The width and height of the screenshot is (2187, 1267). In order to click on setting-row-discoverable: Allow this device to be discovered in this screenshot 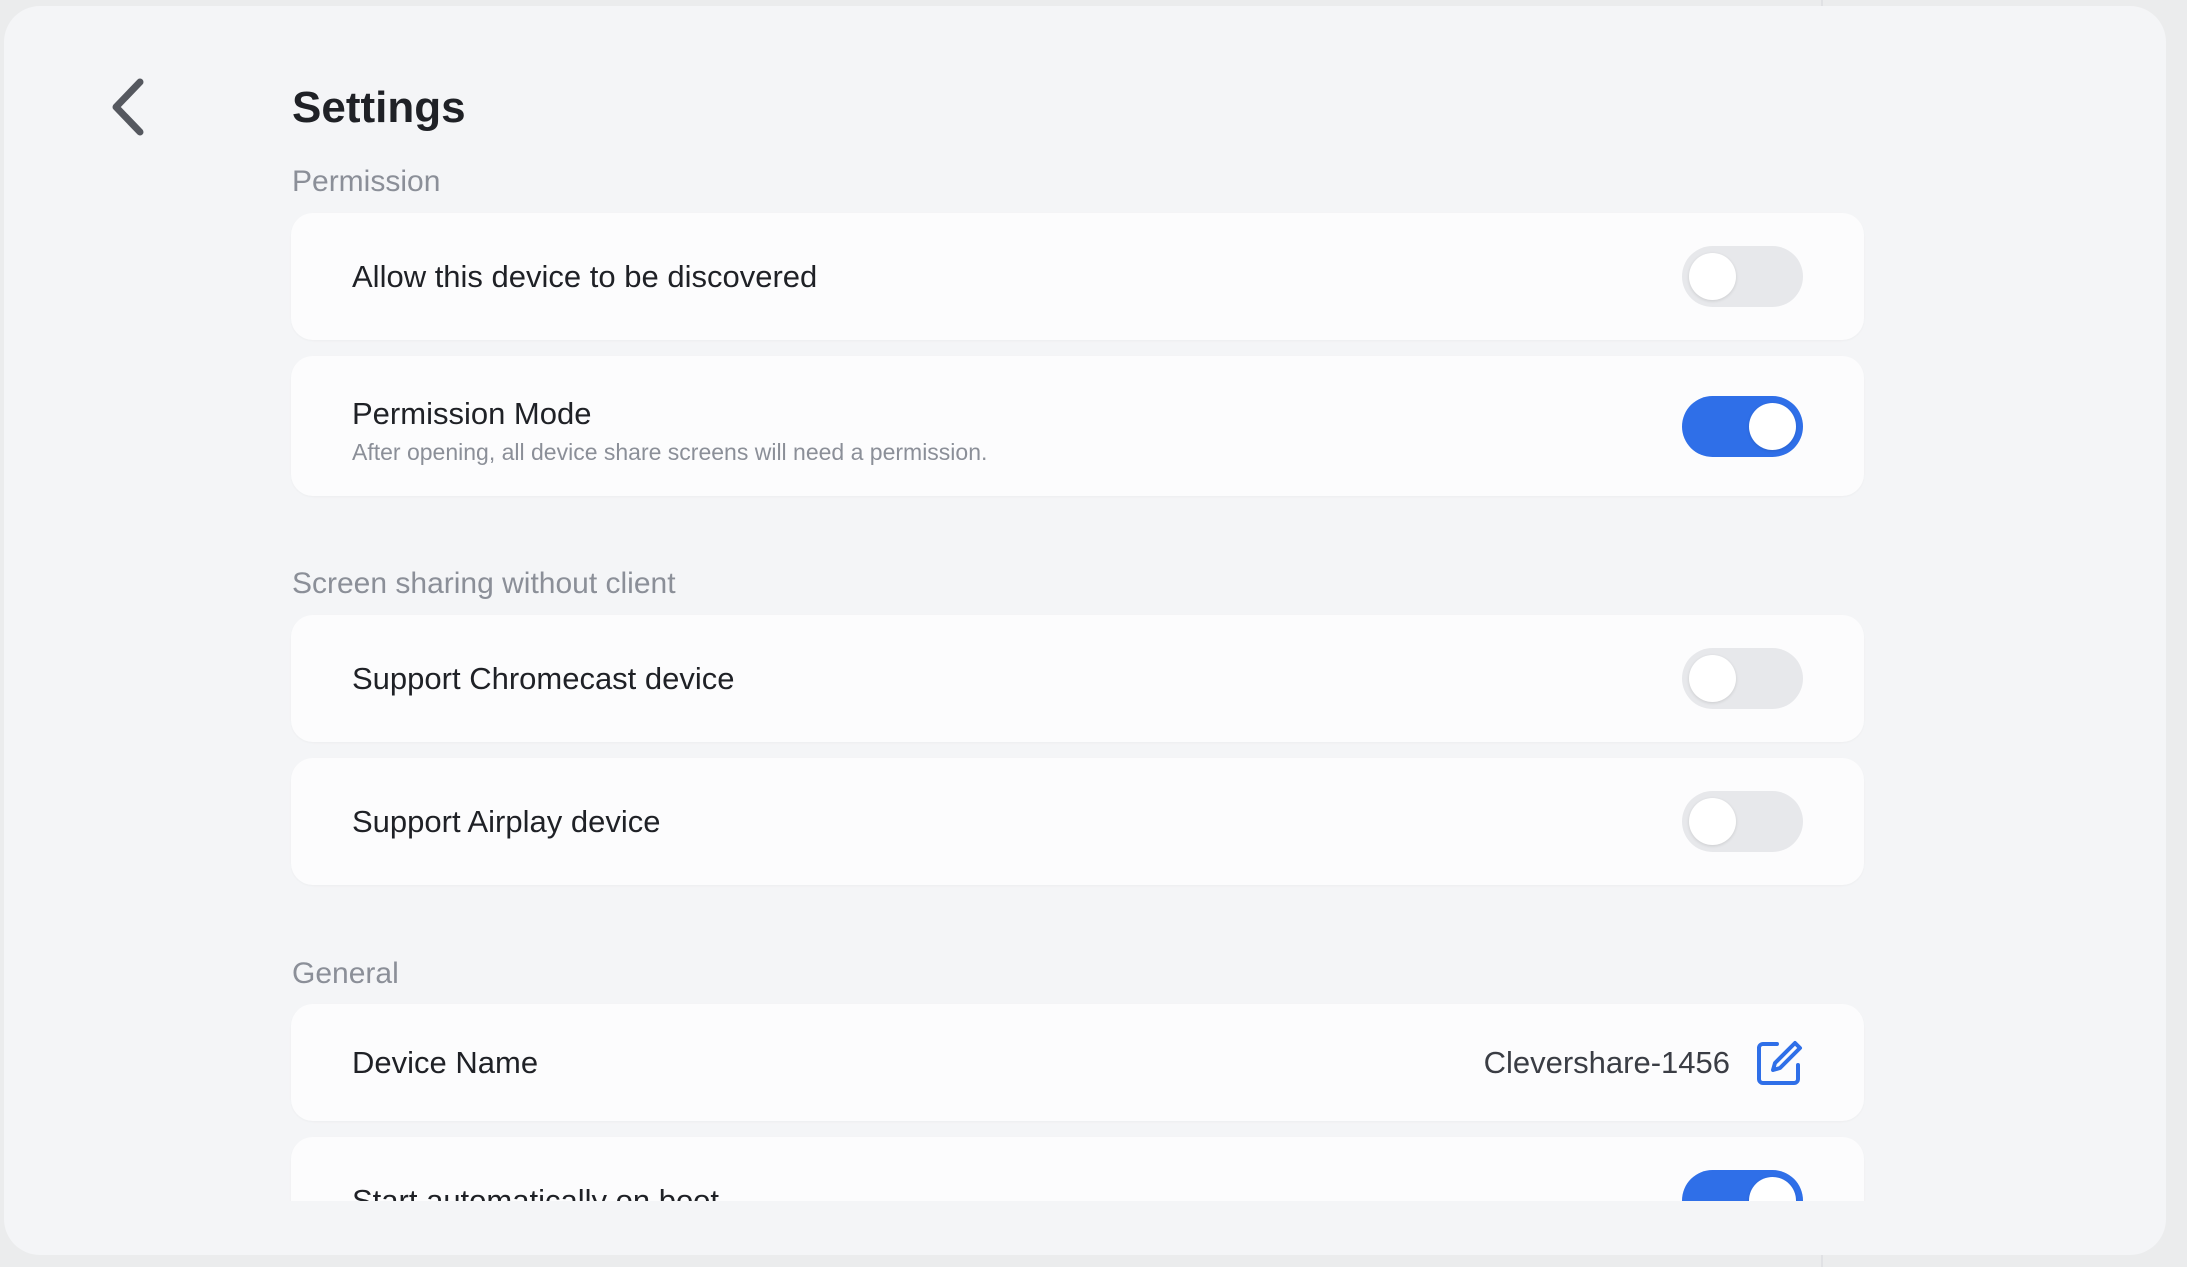, I will do `click(1077, 276)`.